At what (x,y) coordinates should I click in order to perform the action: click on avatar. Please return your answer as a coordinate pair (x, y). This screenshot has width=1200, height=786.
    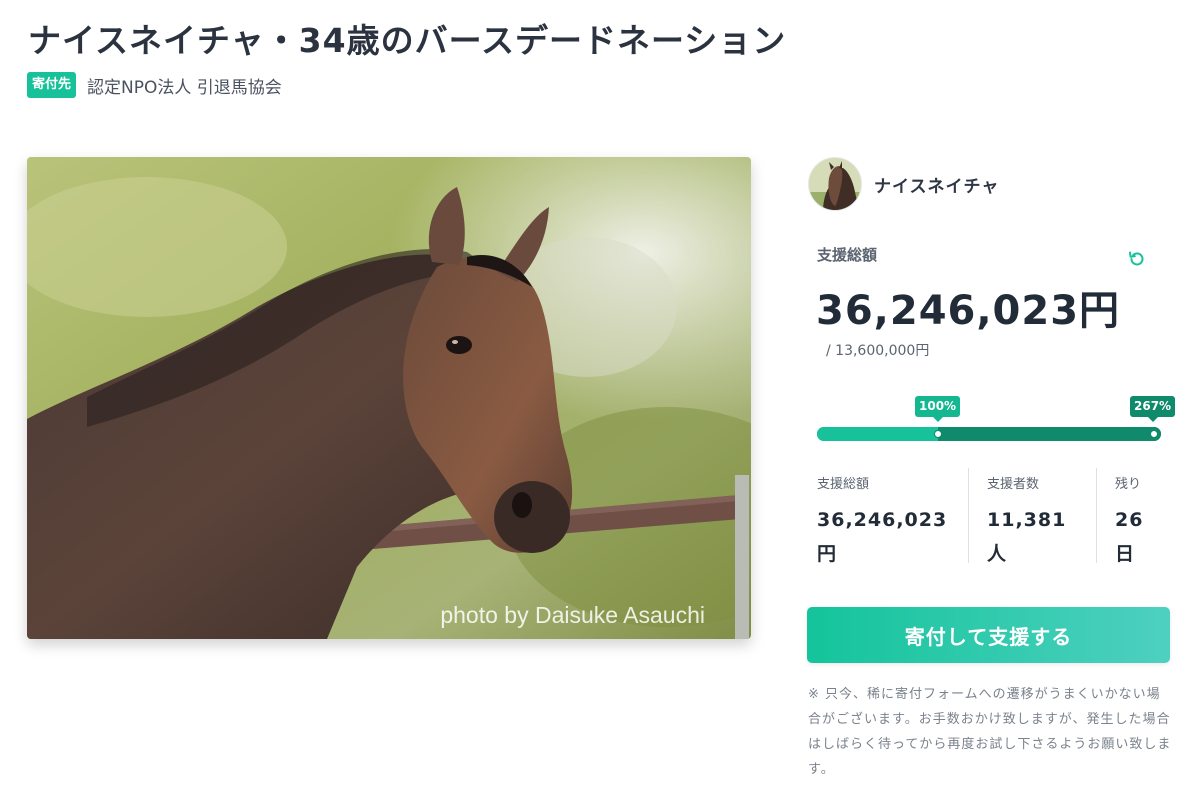
    Looking at the image, I should click on (835, 184).